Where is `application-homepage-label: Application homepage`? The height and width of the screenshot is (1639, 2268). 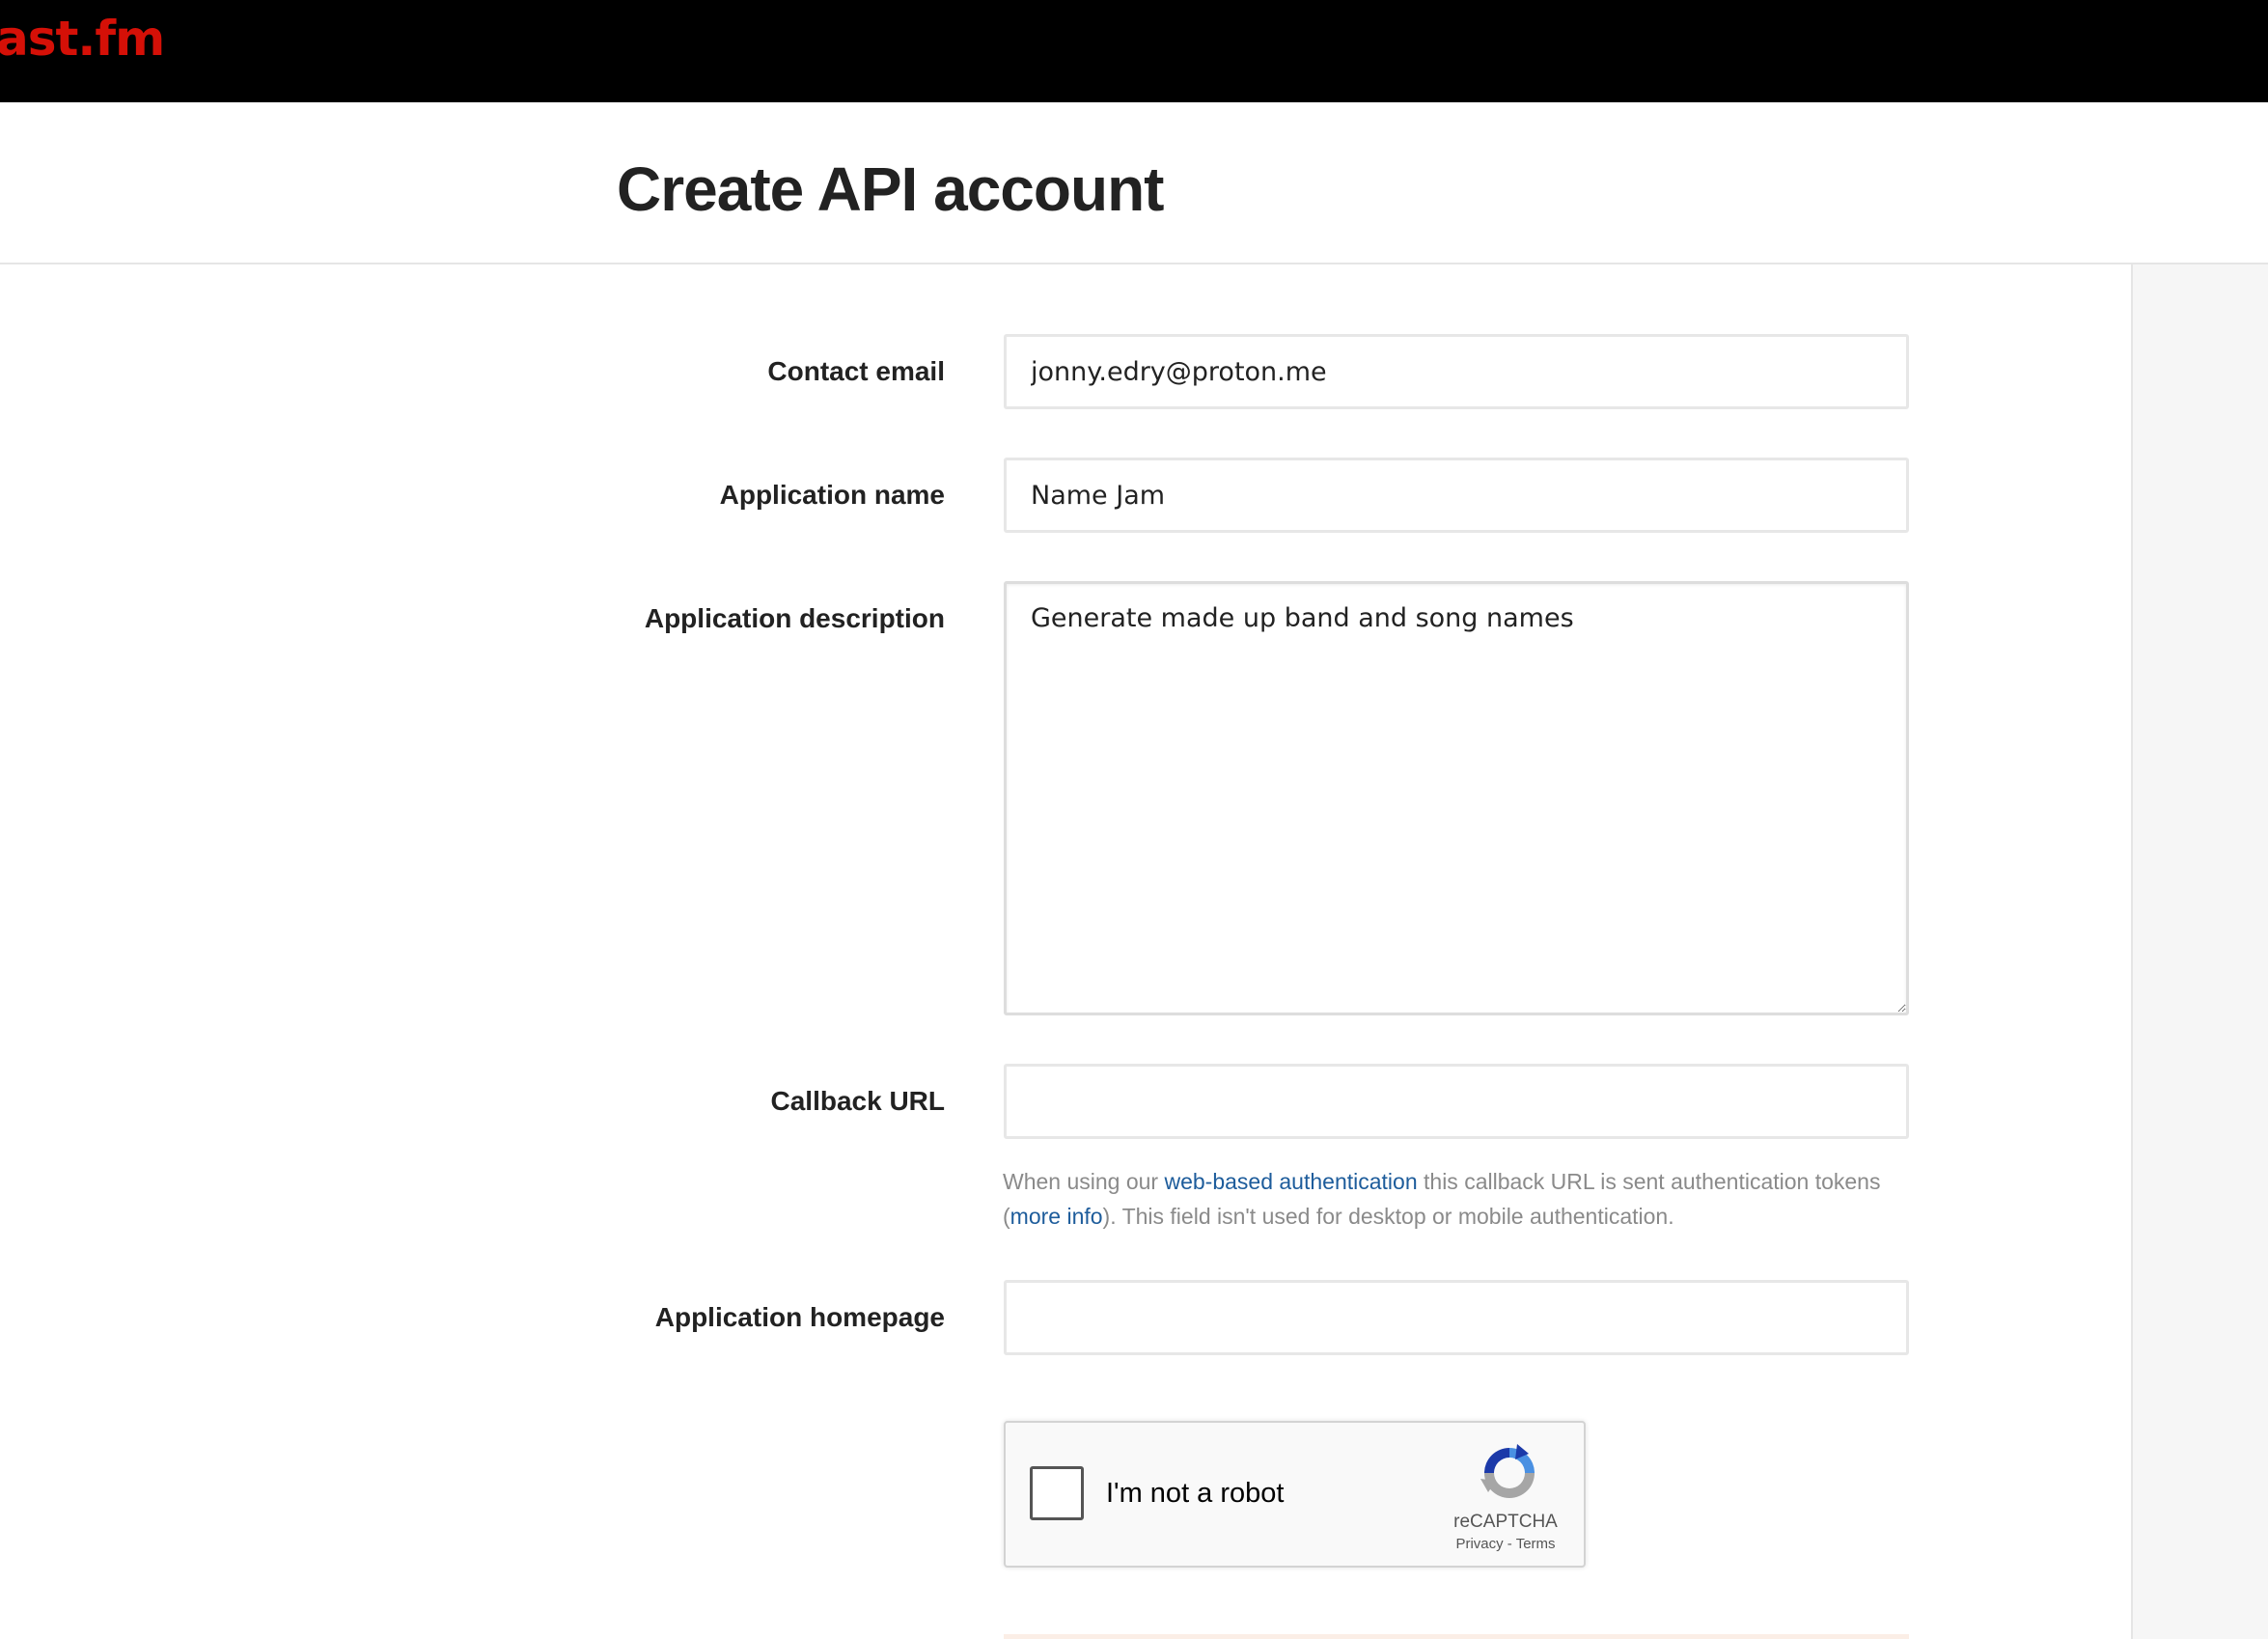 application-homepage-label: Application homepage is located at coordinates (799, 1317).